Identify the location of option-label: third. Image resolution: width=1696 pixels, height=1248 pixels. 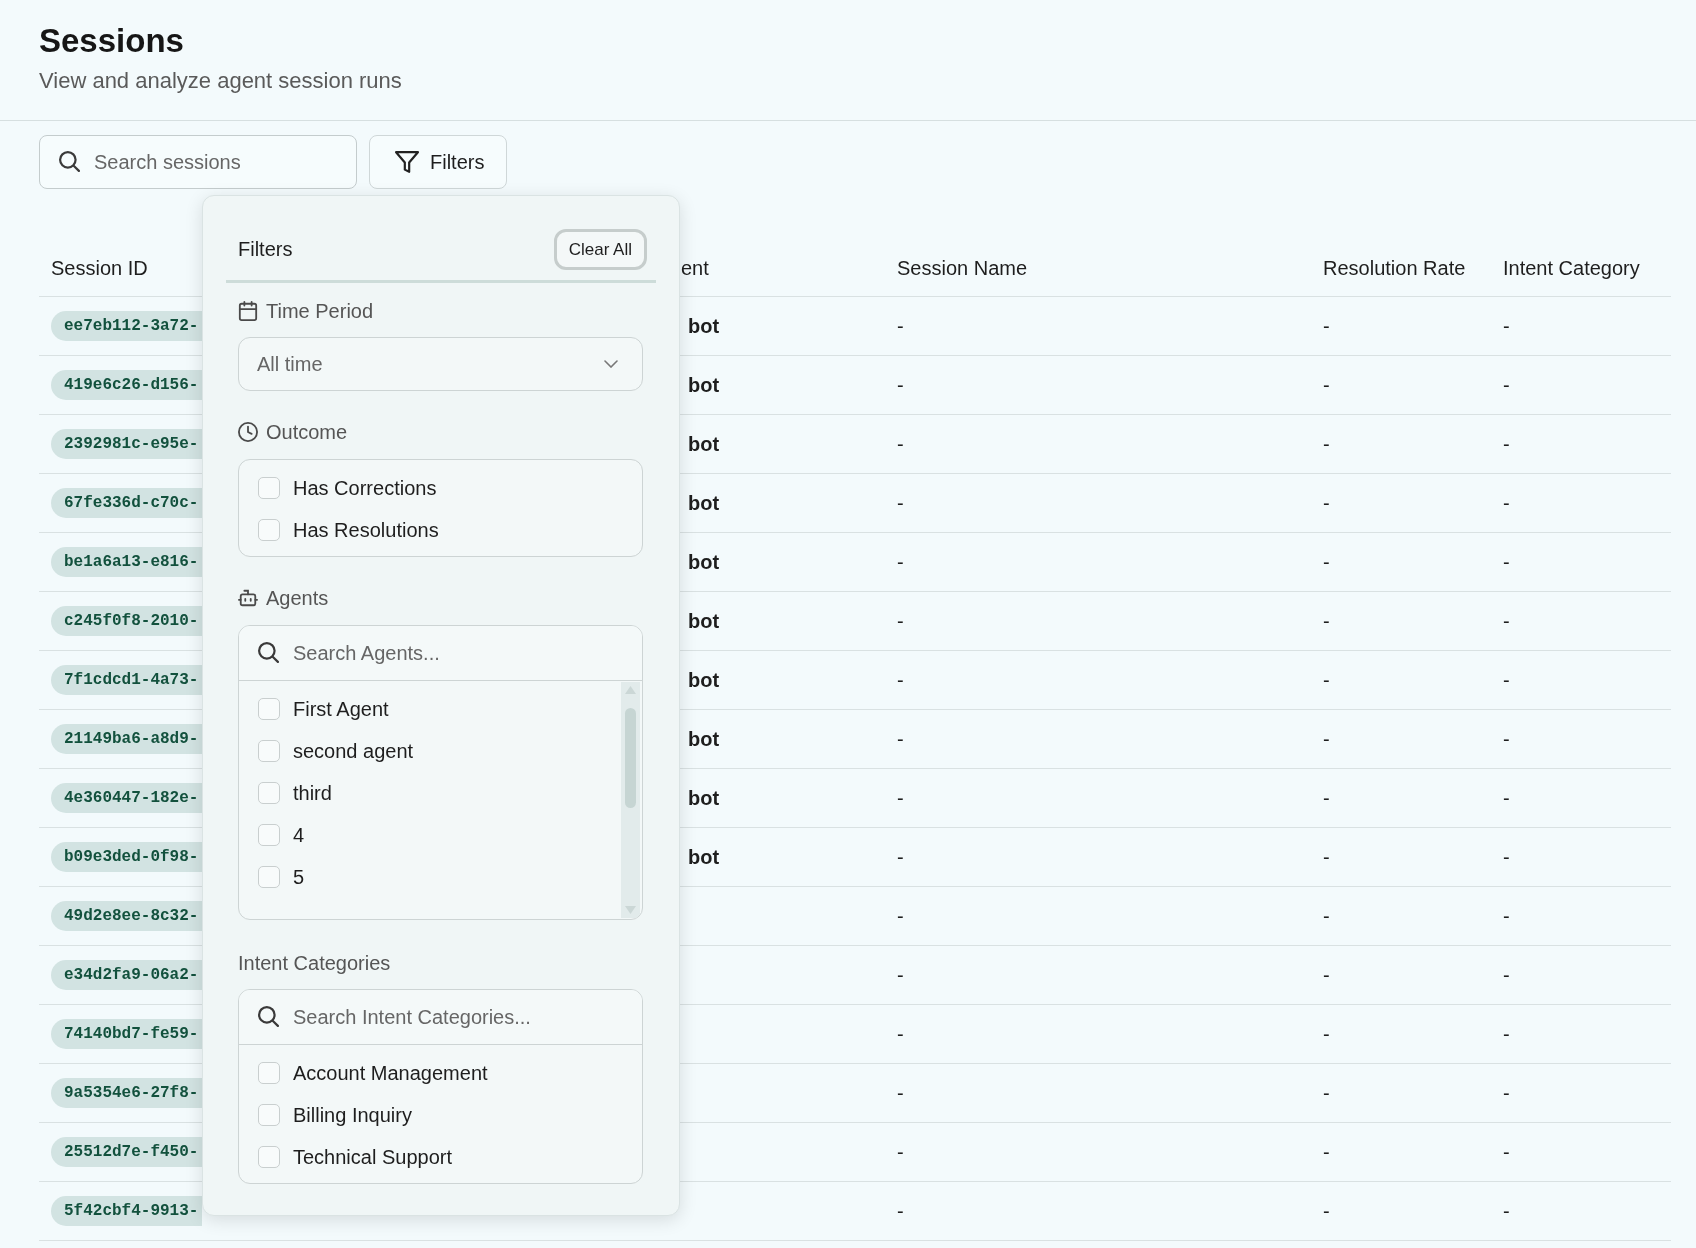
(312, 793).